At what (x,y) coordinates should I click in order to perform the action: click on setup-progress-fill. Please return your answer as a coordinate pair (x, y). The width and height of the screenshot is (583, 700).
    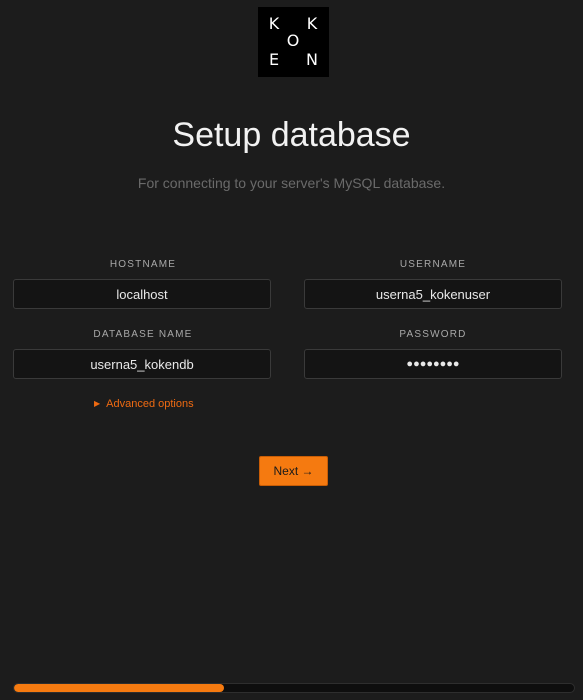
    Looking at the image, I should click on (119, 688).